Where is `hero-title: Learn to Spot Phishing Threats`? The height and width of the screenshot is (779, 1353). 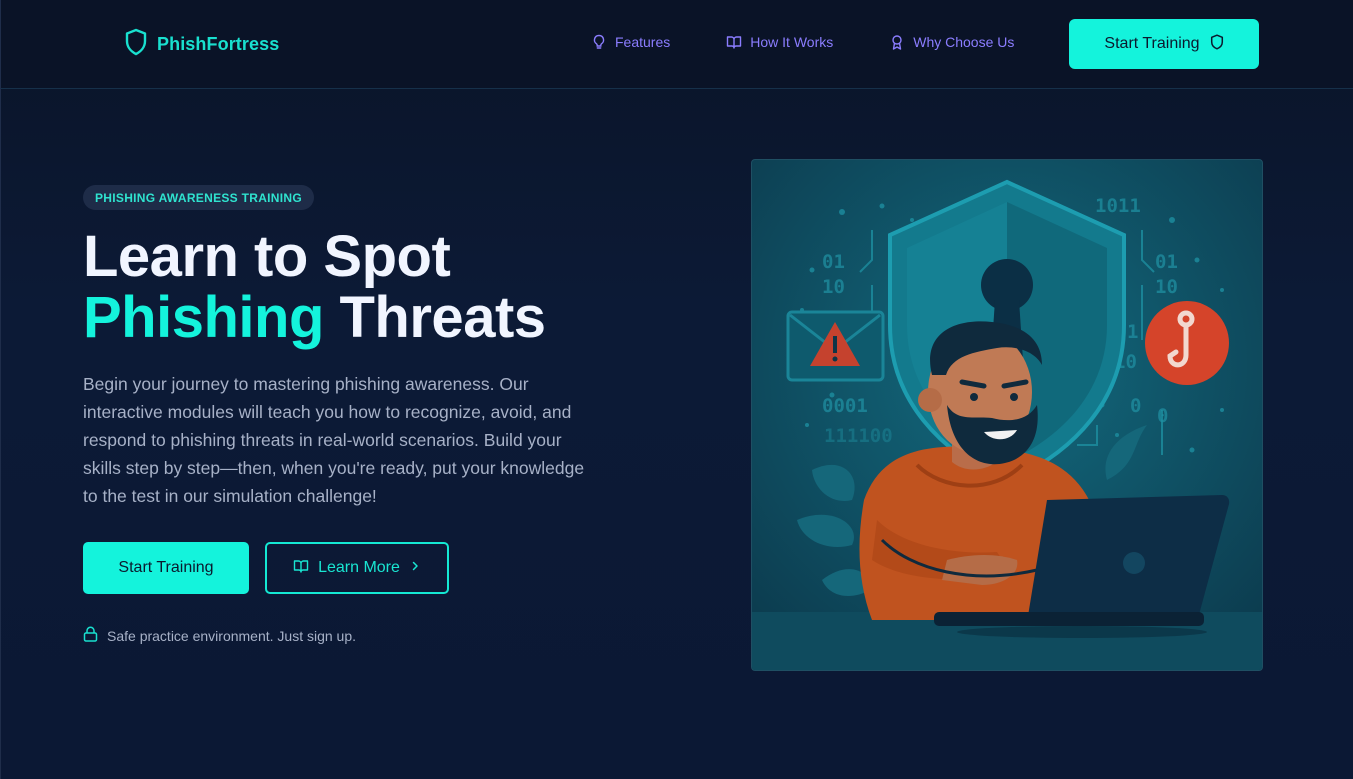
hero-title: Learn to Spot Phishing Threats is located at coordinates (383, 287).